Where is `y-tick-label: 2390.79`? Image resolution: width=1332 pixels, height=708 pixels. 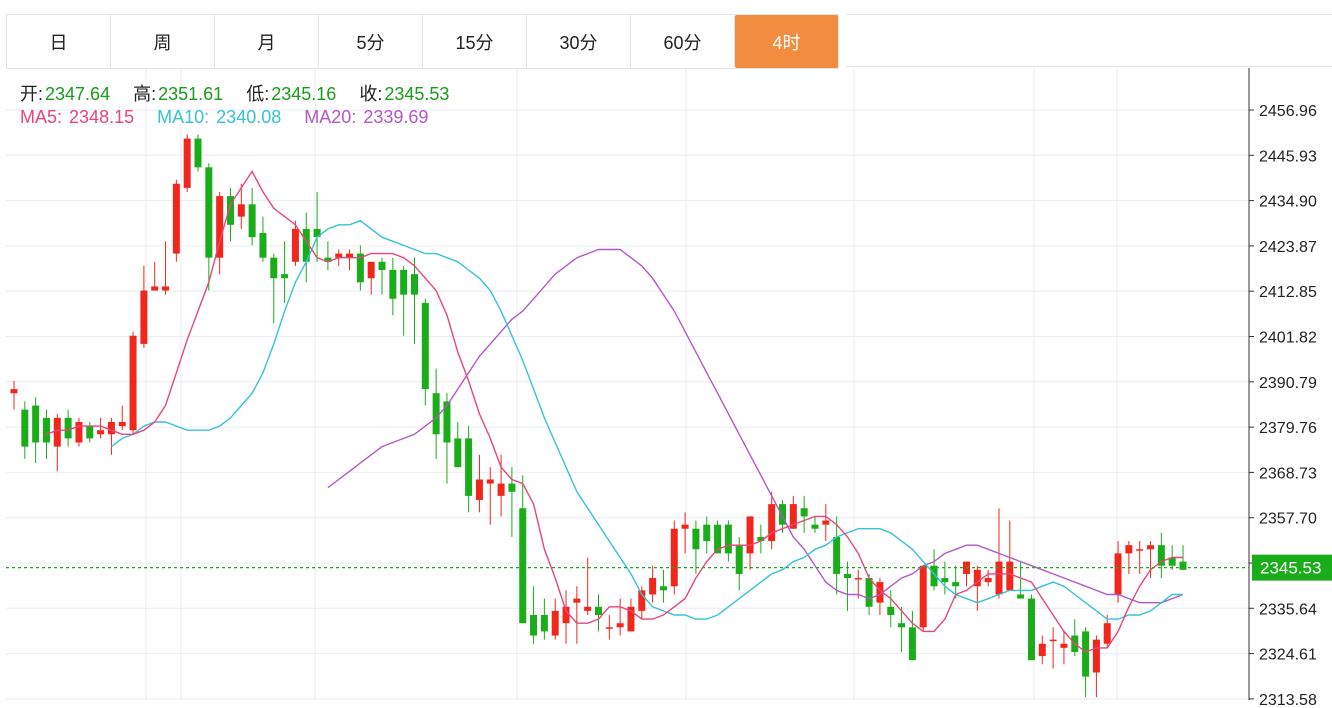
y-tick-label: 2390.79 is located at coordinates (1288, 383).